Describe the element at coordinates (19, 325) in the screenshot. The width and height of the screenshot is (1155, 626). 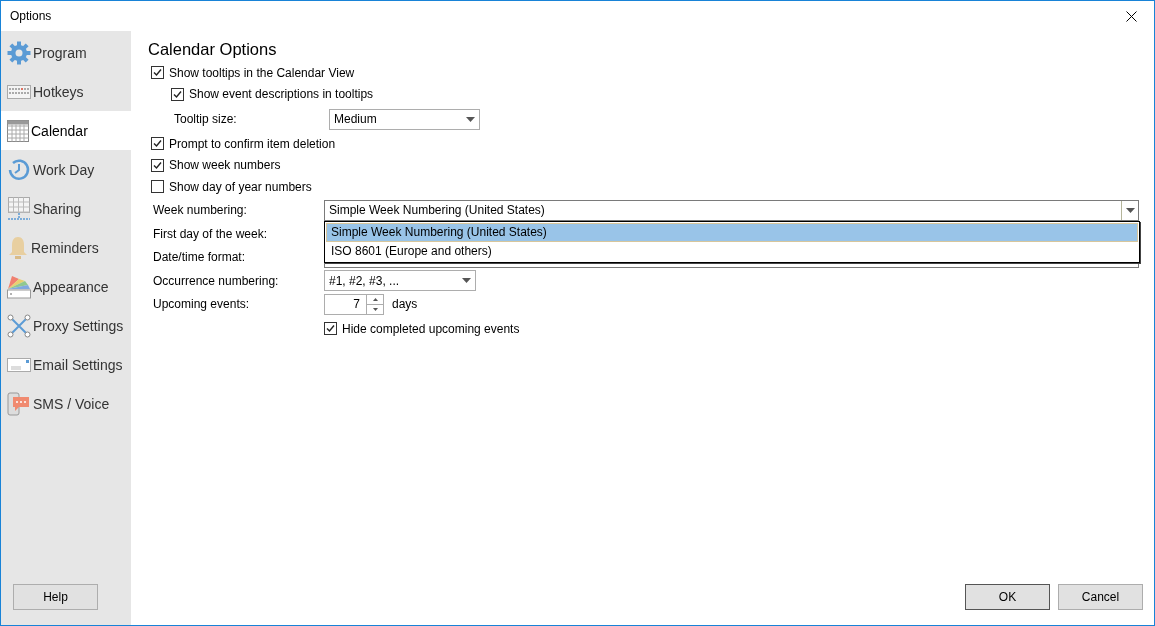
I see `network-icon` at that location.